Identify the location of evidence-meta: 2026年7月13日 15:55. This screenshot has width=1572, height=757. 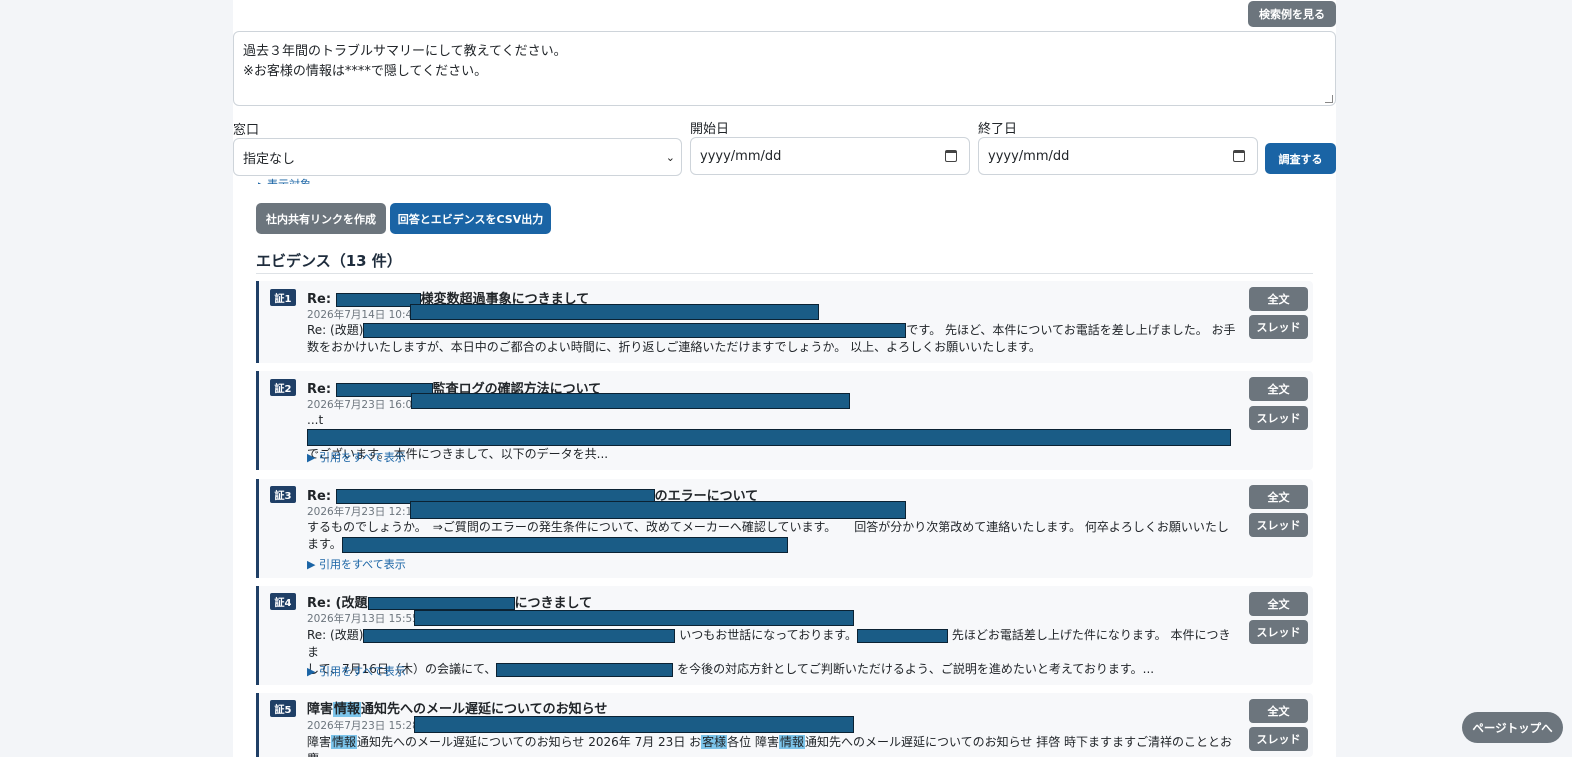
(363, 618).